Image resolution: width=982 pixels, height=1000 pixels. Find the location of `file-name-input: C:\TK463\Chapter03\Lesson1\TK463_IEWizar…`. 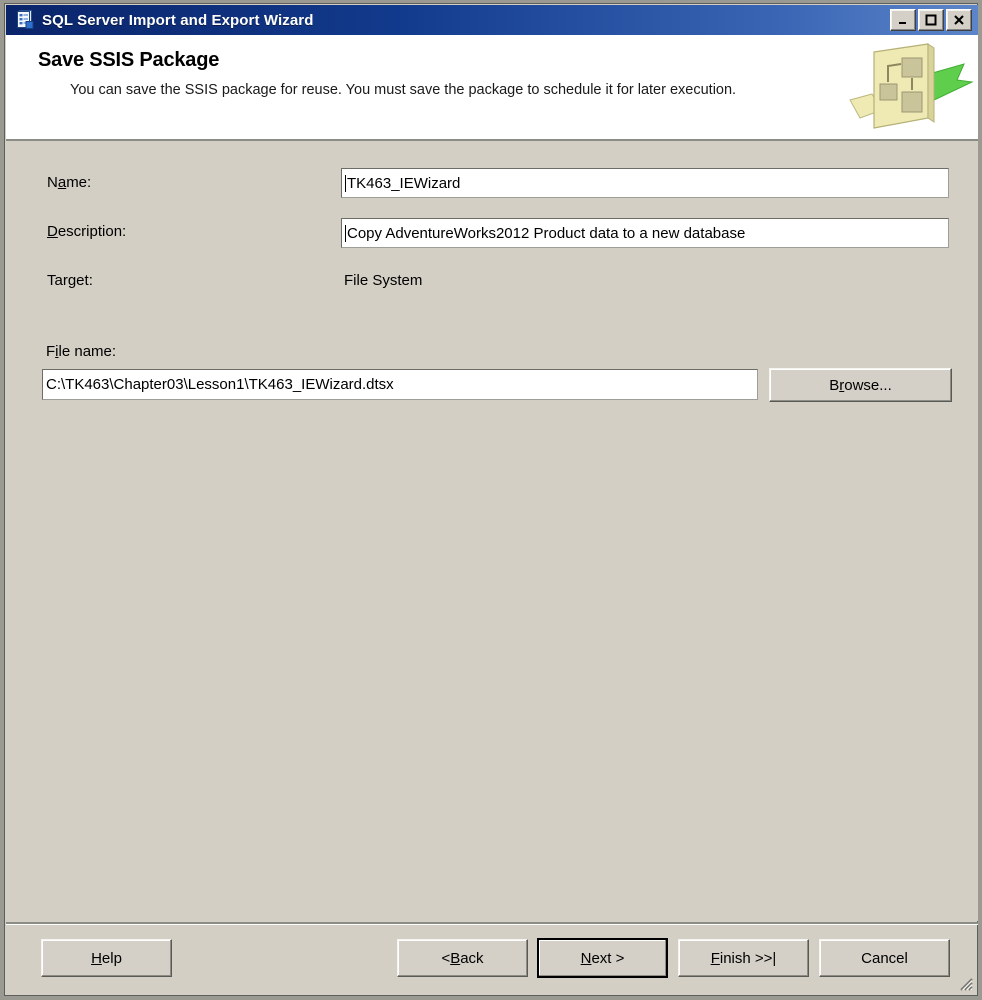

file-name-input: C:\TK463\Chapter03\Lesson1\TK463_IEWizar… is located at coordinates (400, 384).